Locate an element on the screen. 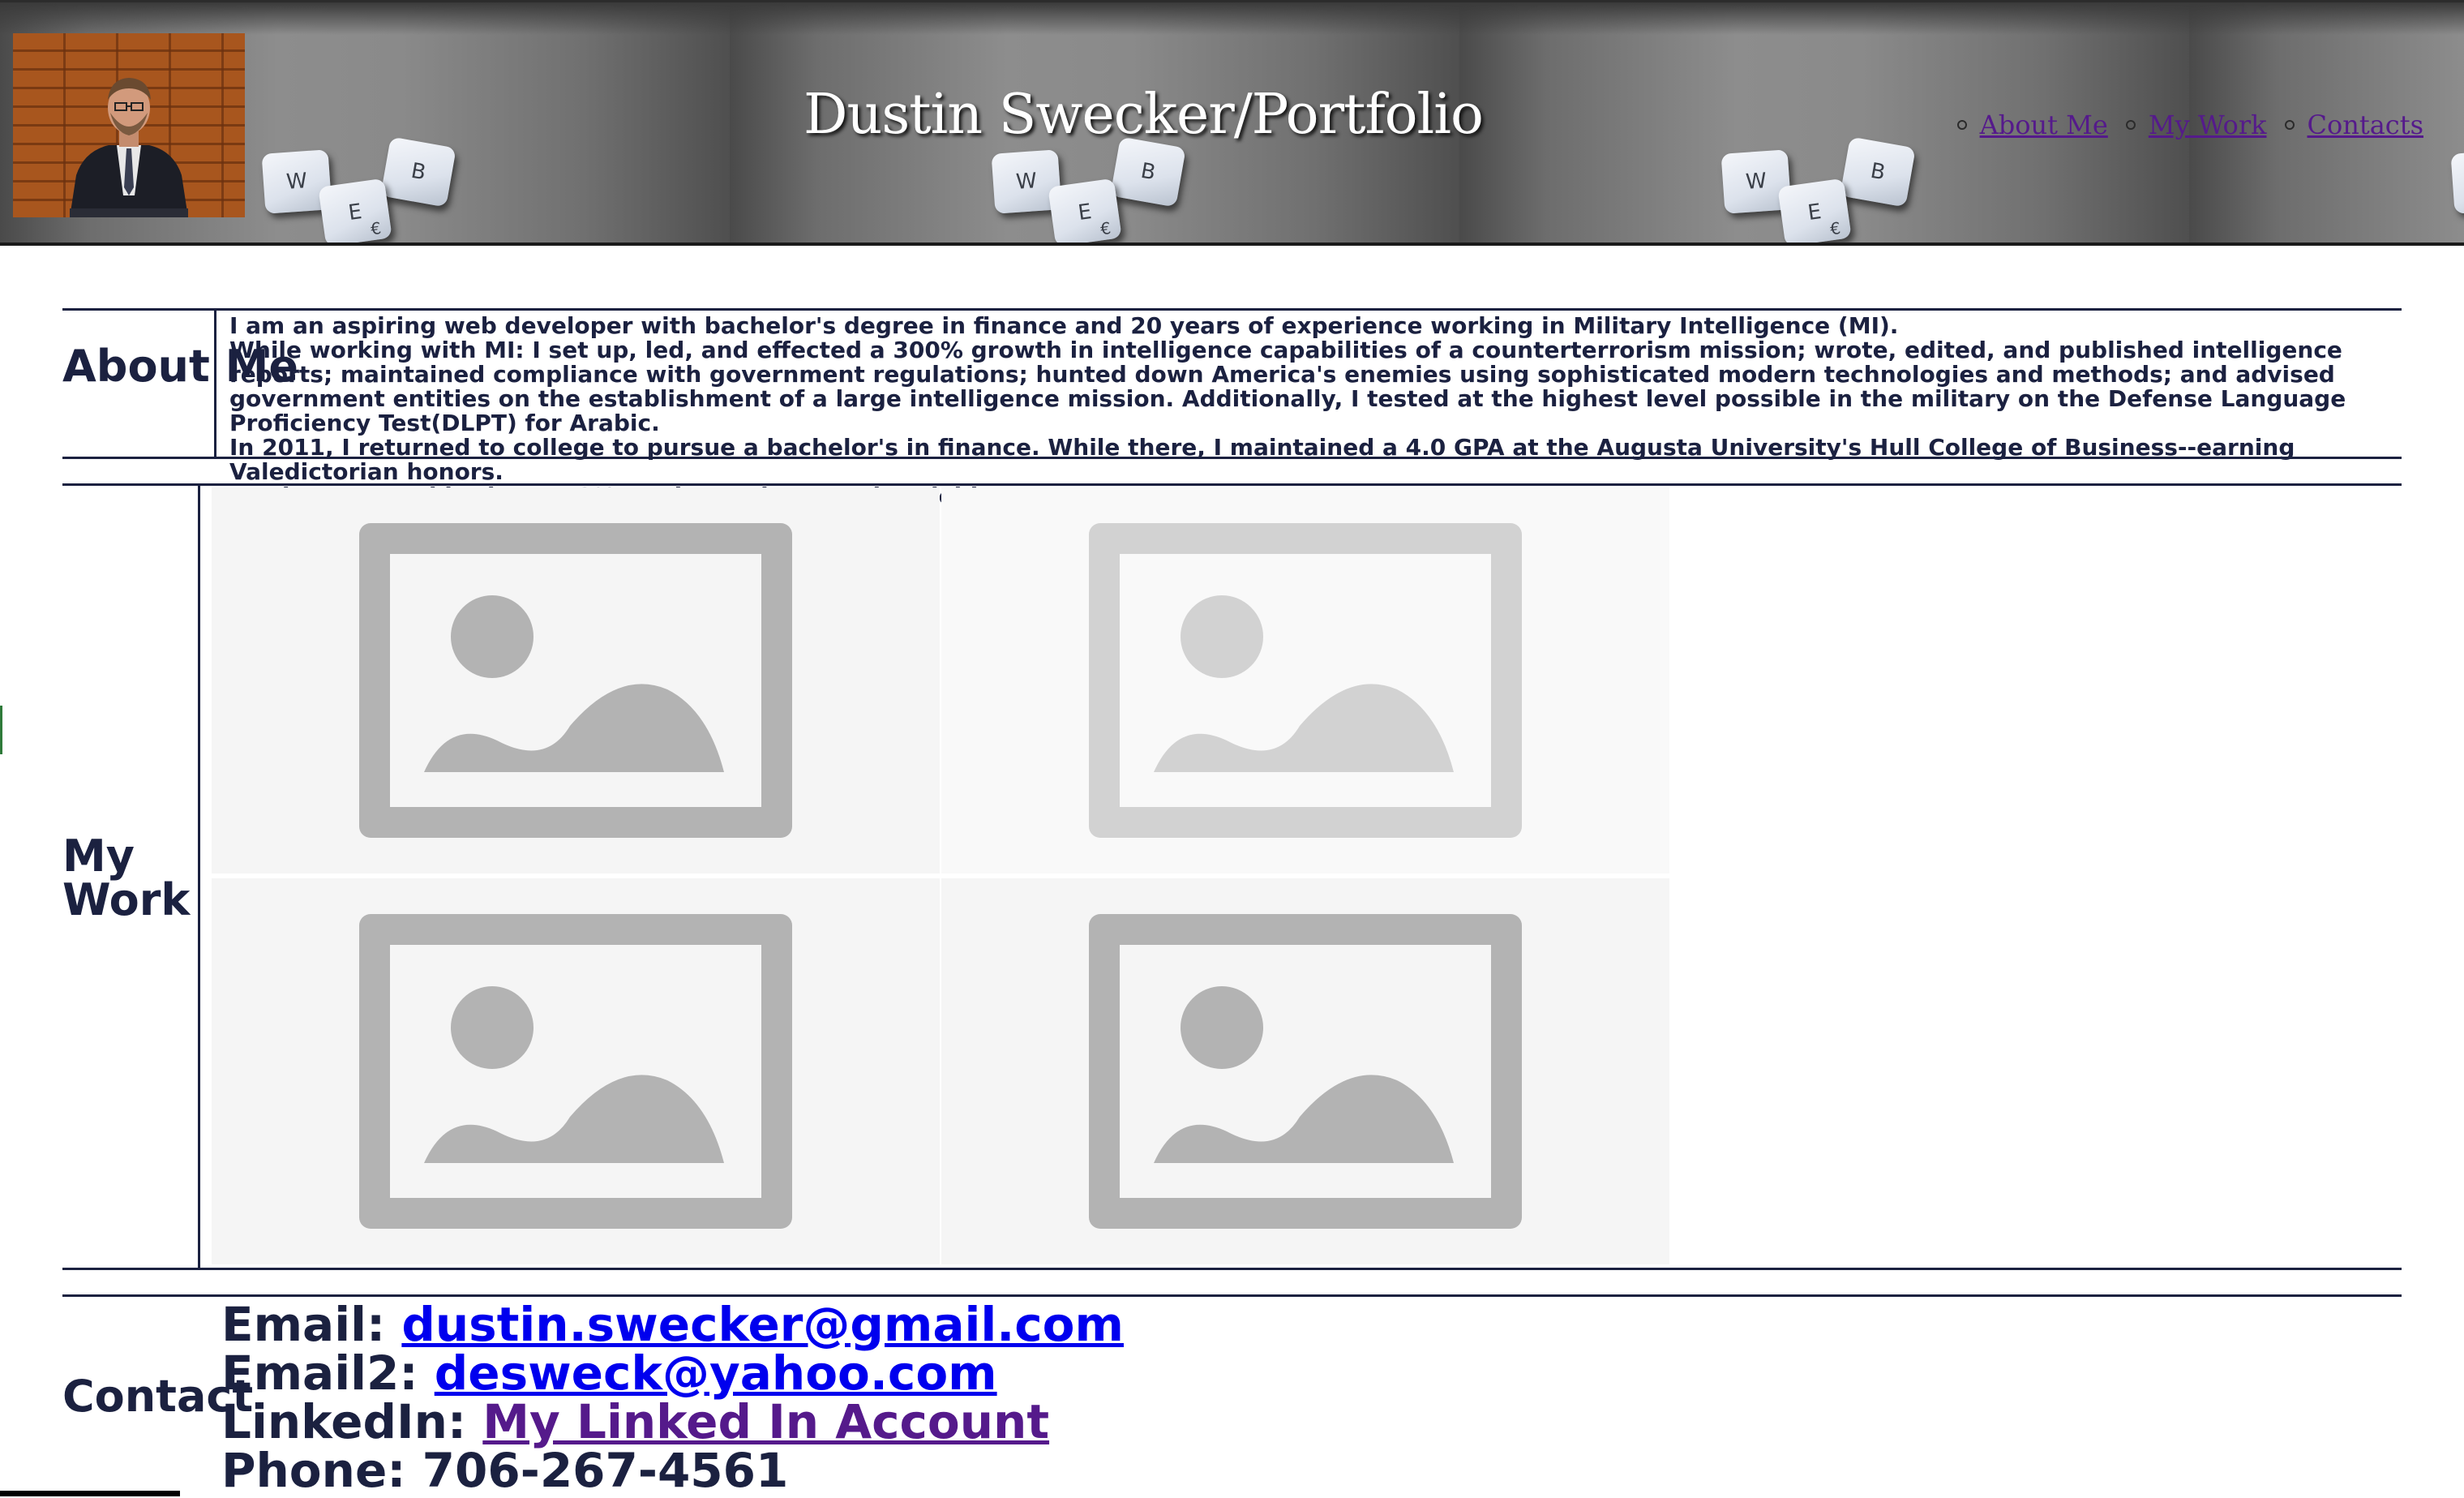 The height and width of the screenshot is (1498, 2464). left-edge-marker is located at coordinates (1, 730).